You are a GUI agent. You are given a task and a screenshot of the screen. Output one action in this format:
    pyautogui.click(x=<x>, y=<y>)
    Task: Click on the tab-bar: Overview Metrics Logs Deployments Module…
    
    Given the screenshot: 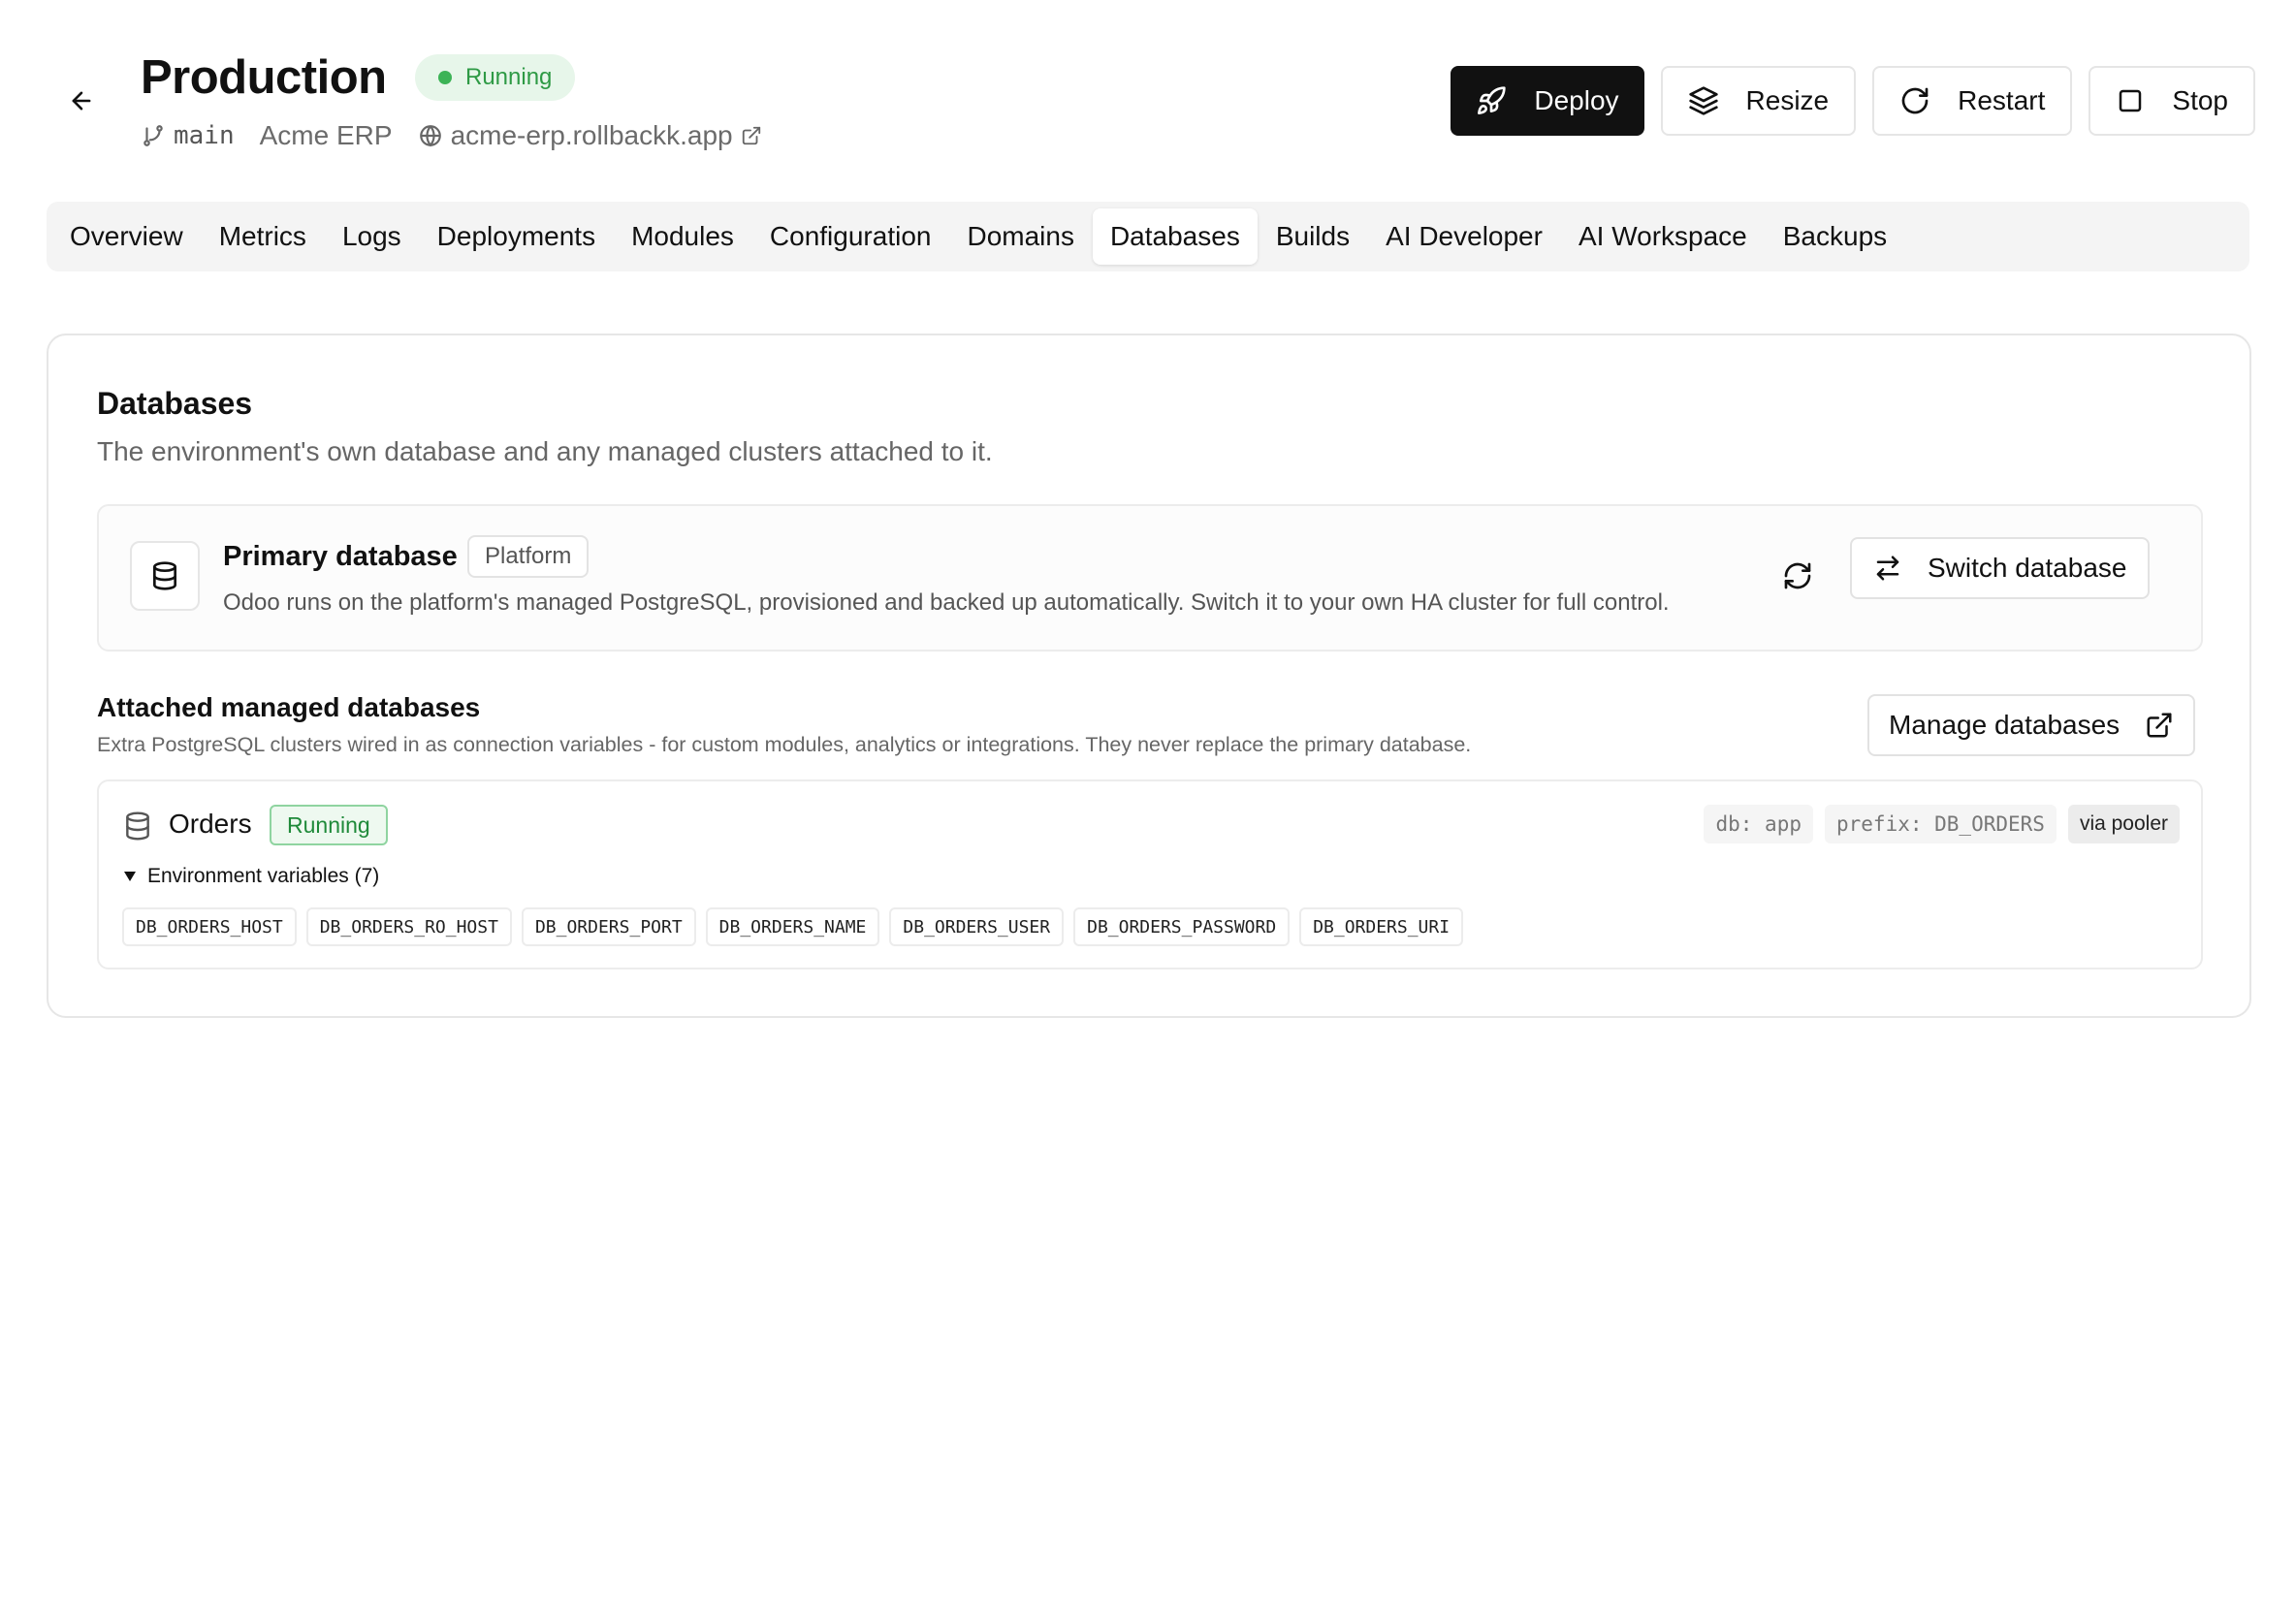 What is the action you would take?
    pyautogui.click(x=1148, y=236)
    